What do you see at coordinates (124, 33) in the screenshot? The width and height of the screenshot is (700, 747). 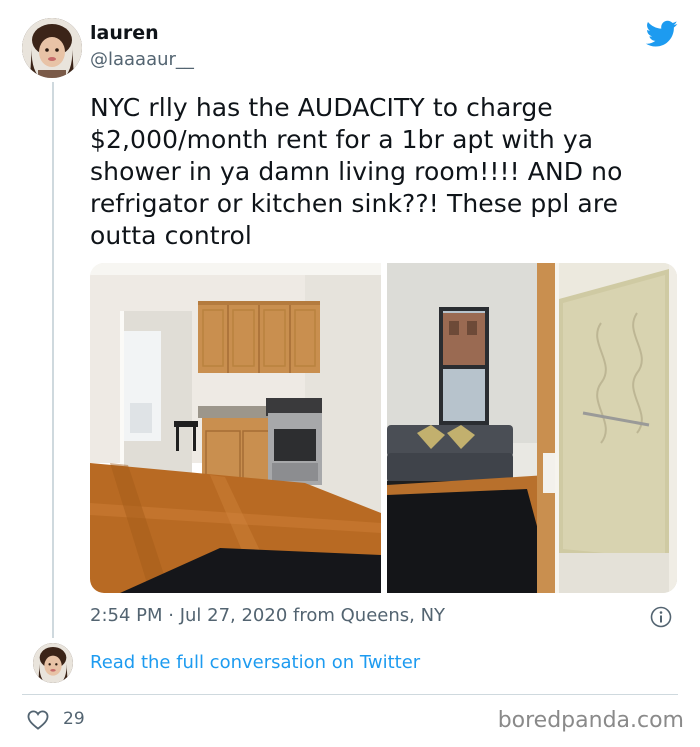 I see `author-display-name: lauren` at bounding box center [124, 33].